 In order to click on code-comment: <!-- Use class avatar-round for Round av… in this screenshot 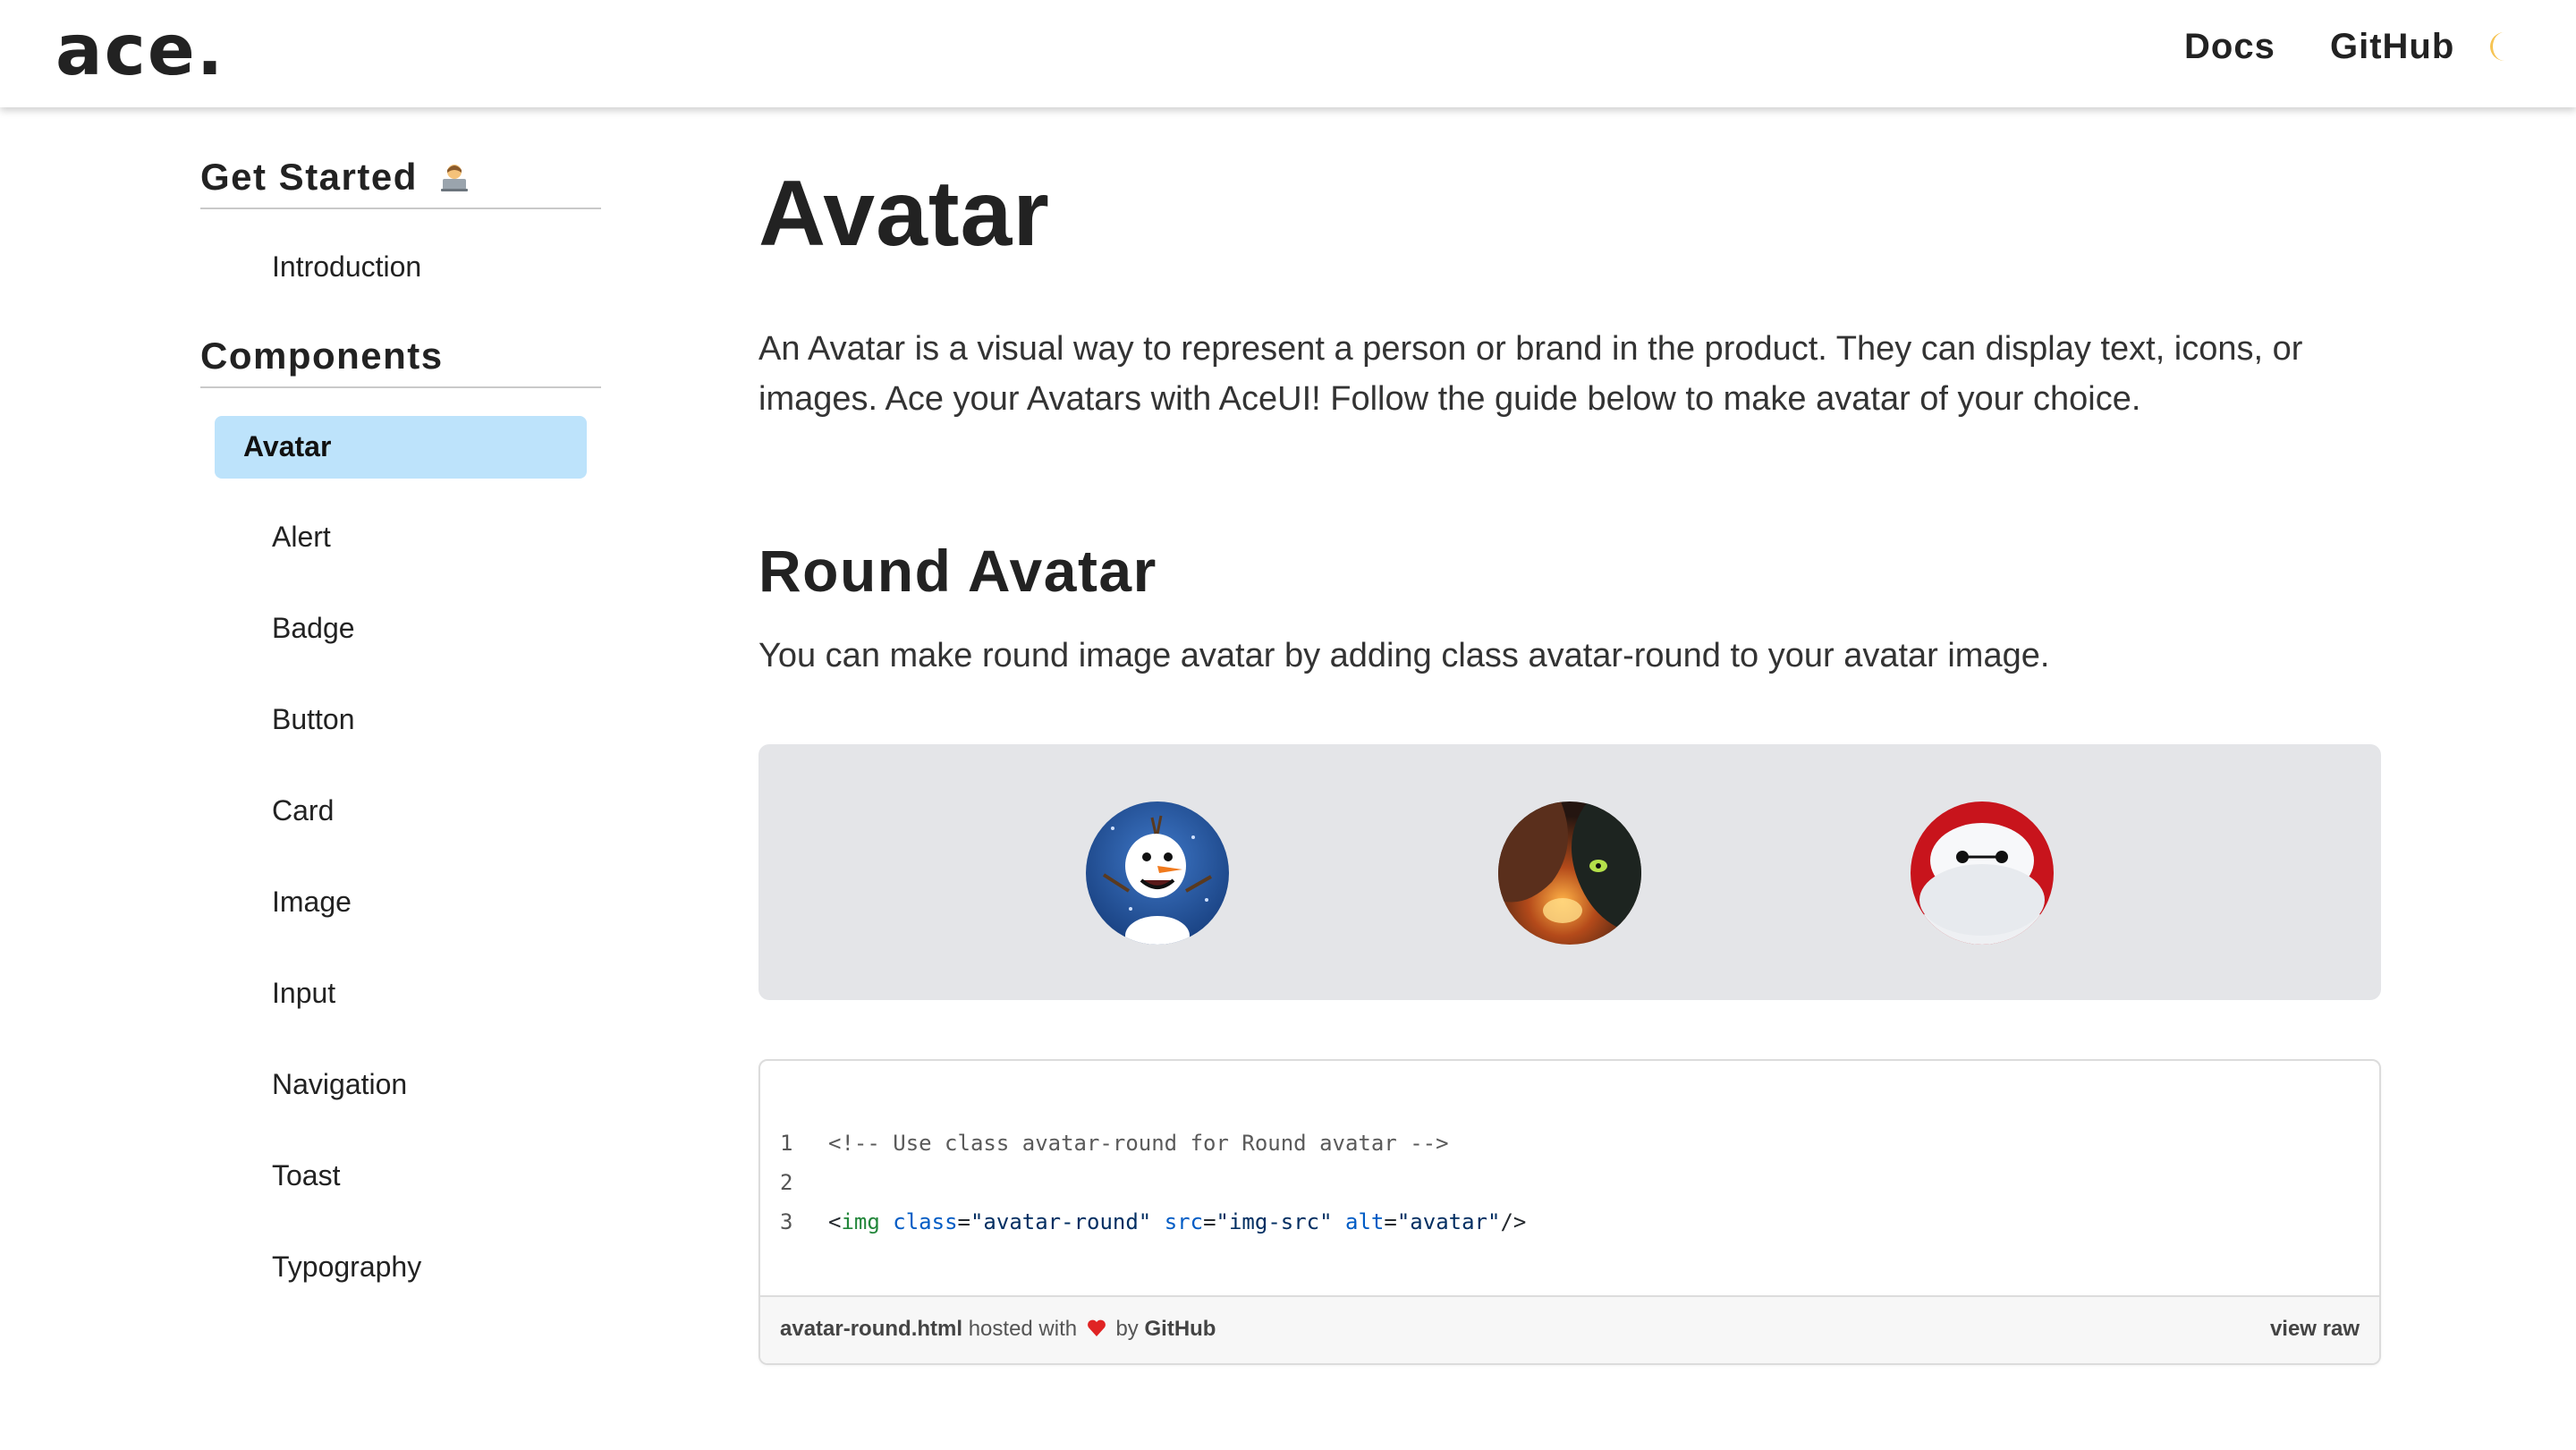, I will do `click(1138, 1143)`.